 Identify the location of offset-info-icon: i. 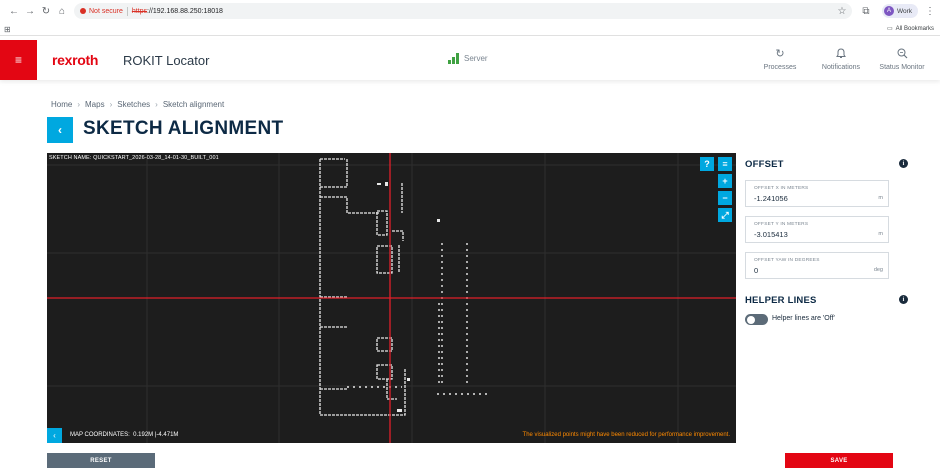
(903, 163).